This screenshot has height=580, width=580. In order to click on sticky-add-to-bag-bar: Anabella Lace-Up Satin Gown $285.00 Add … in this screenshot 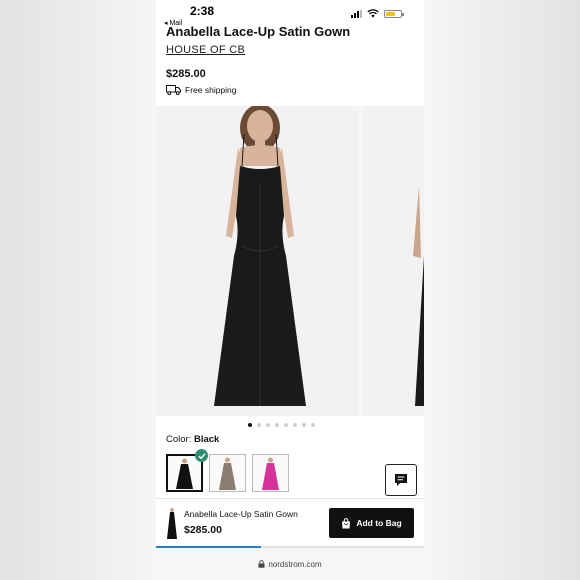, I will do `click(290, 522)`.